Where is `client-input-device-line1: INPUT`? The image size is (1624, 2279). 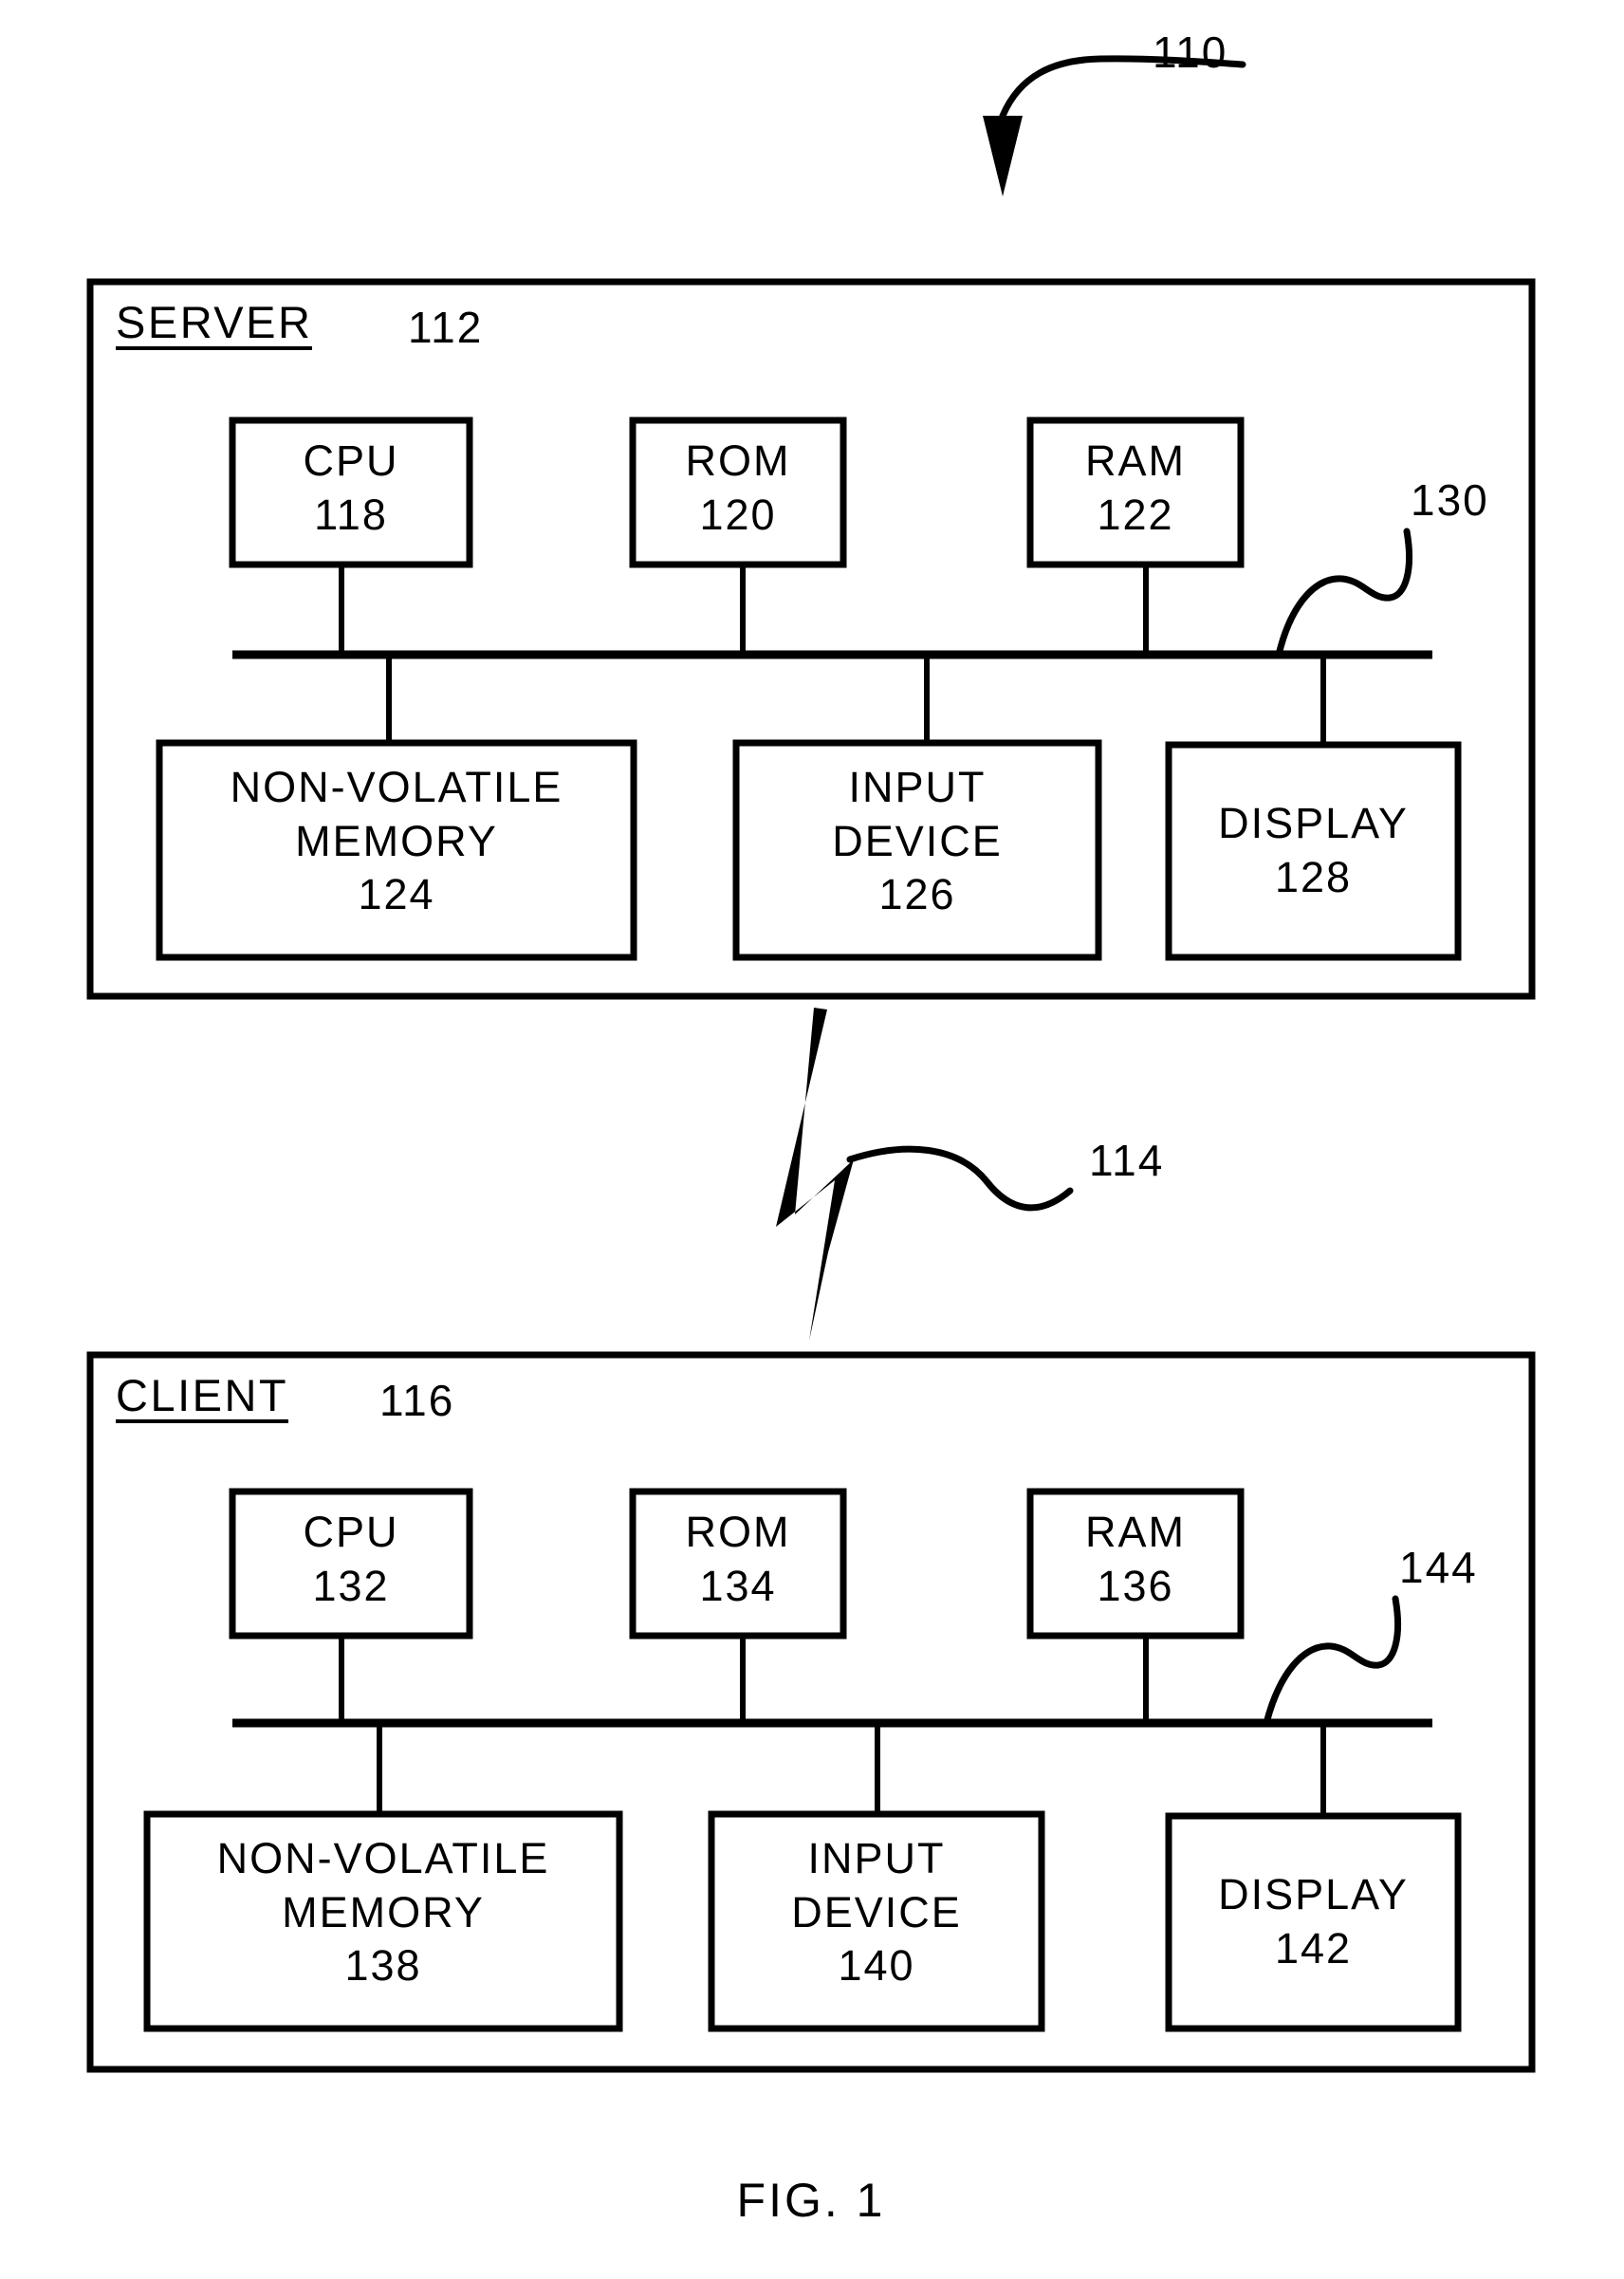 client-input-device-line1: INPUT is located at coordinates (877, 1858).